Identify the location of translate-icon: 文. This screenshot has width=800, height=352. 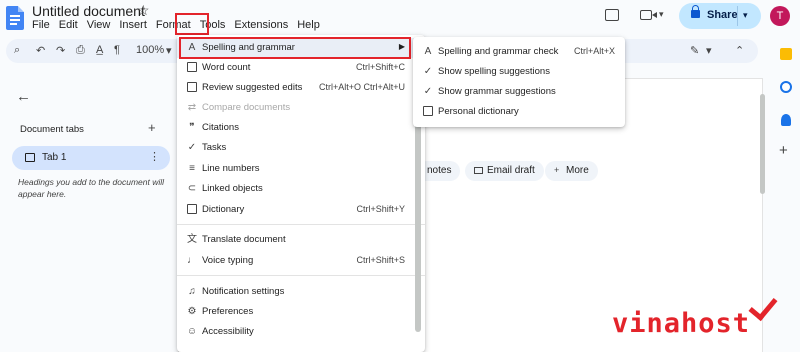
(192, 239).